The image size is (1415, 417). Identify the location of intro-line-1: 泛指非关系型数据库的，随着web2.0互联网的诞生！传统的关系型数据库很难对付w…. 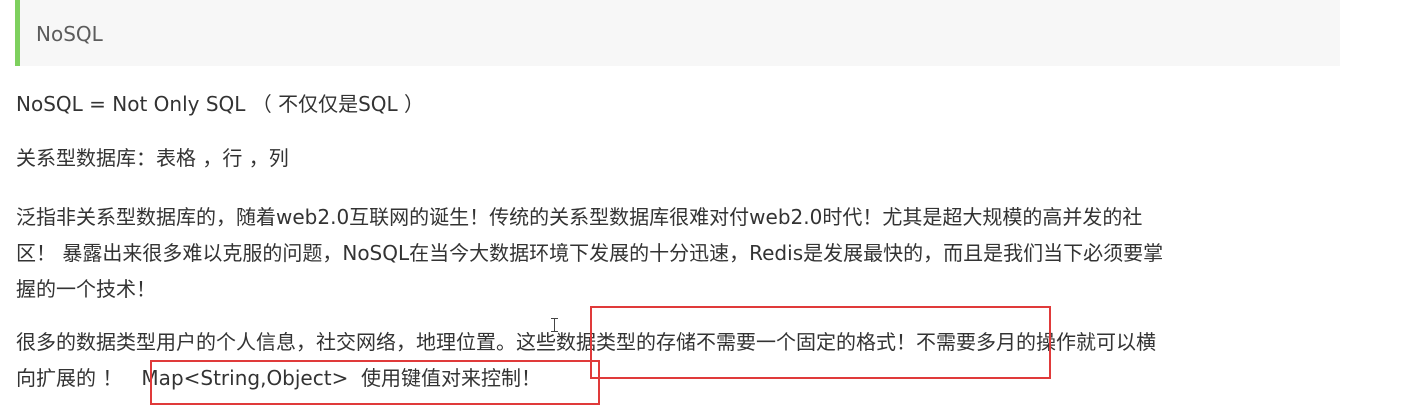
(579, 217).